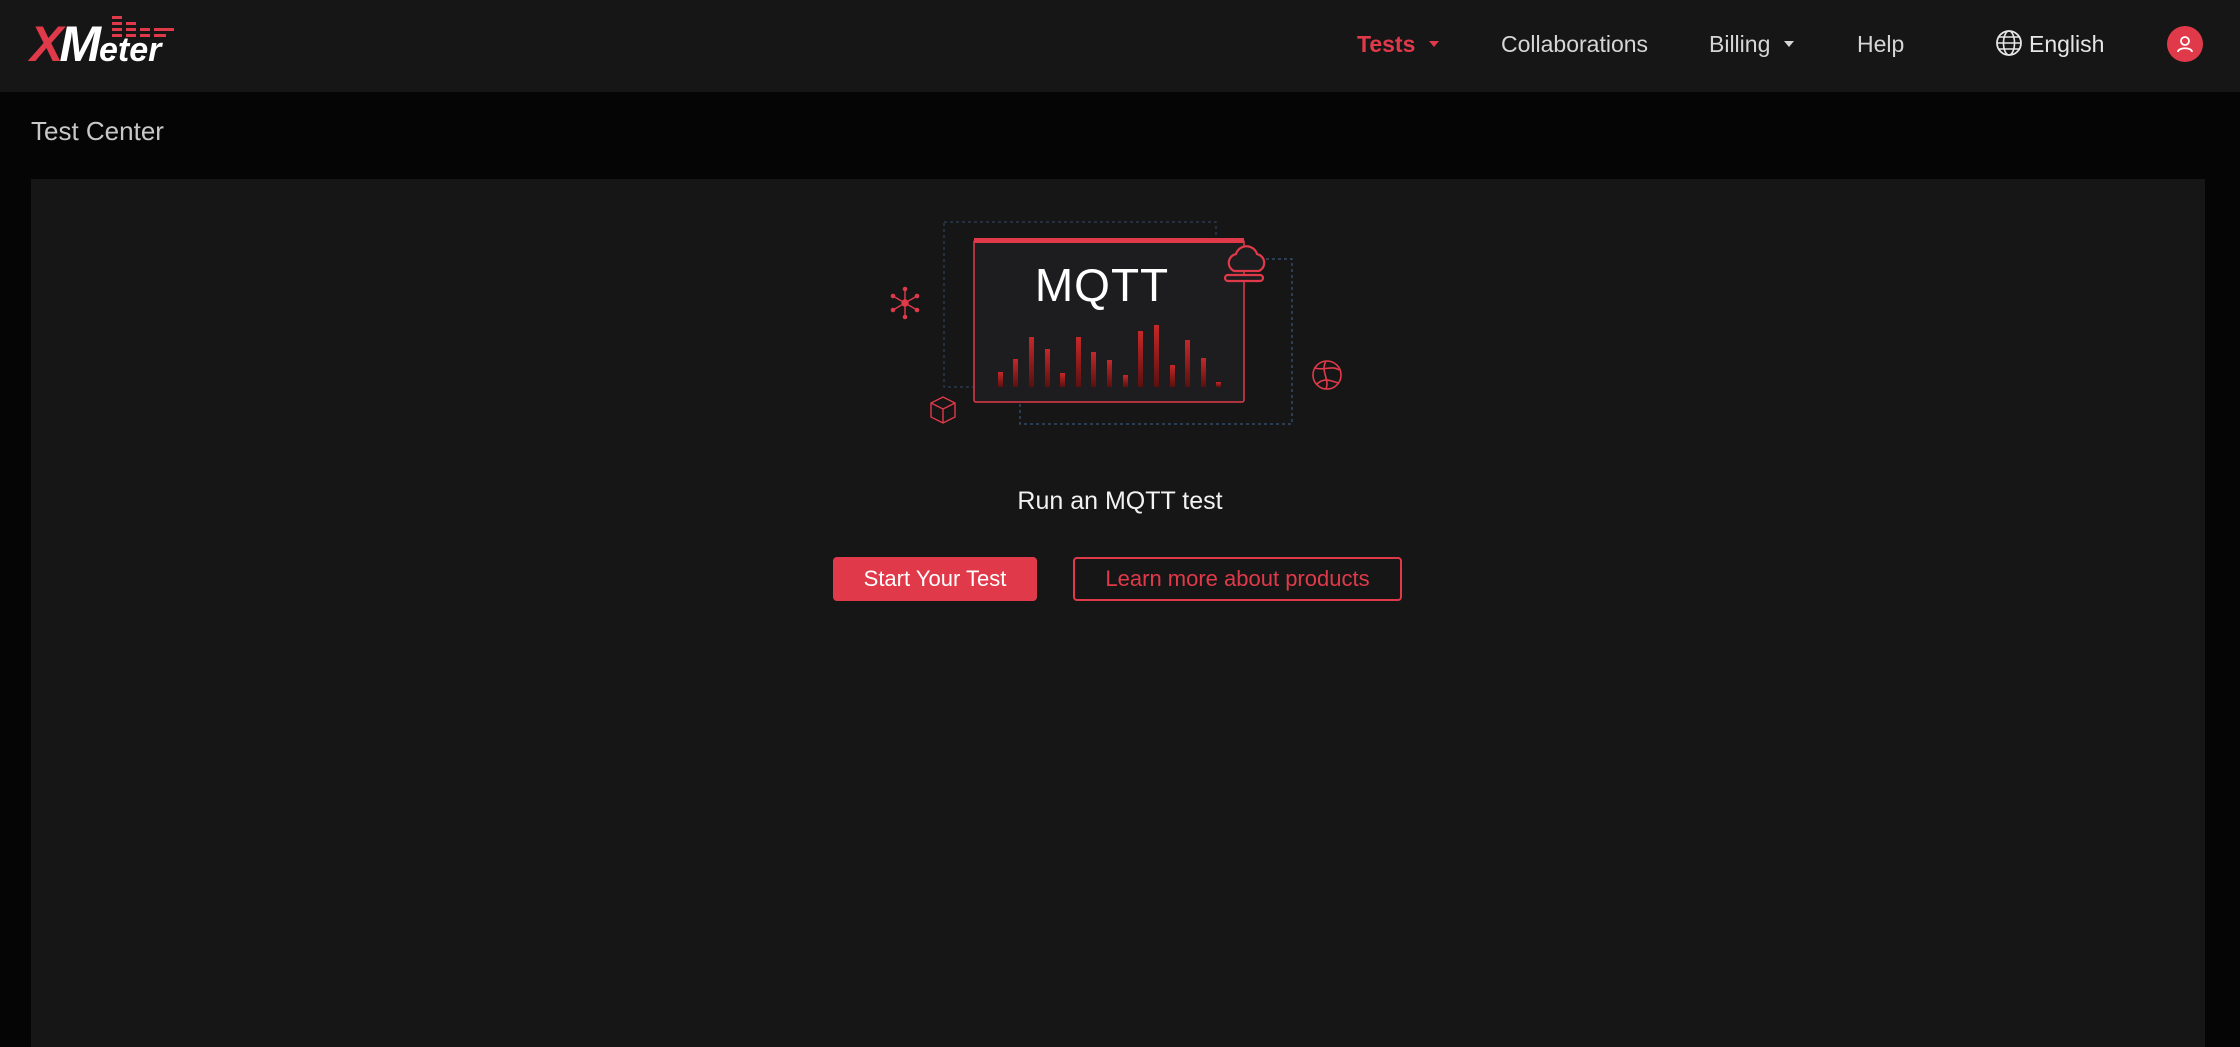 Image resolution: width=2240 pixels, height=1047 pixels. Describe the element at coordinates (935, 579) in the screenshot. I see `start-your-test-button: Start Your Test` at that location.